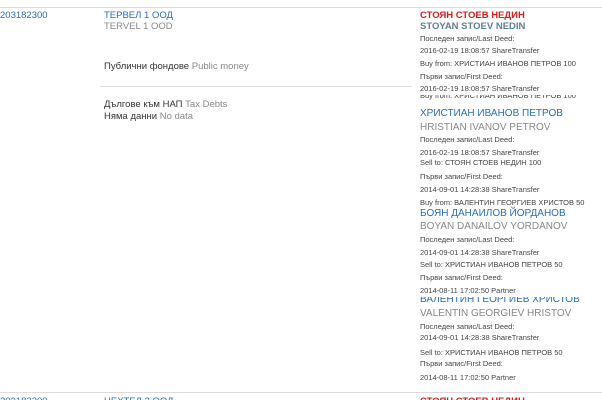 Image resolution: width=602 pixels, height=400 pixels. Describe the element at coordinates (138, 15) in the screenshot. I see `company-name-bg-link: ТЕРВЕЛ 1 ООД` at that location.